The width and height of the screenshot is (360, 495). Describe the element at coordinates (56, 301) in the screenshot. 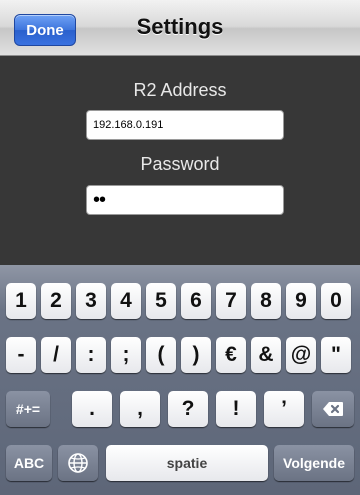

I see `key-2: 2` at that location.